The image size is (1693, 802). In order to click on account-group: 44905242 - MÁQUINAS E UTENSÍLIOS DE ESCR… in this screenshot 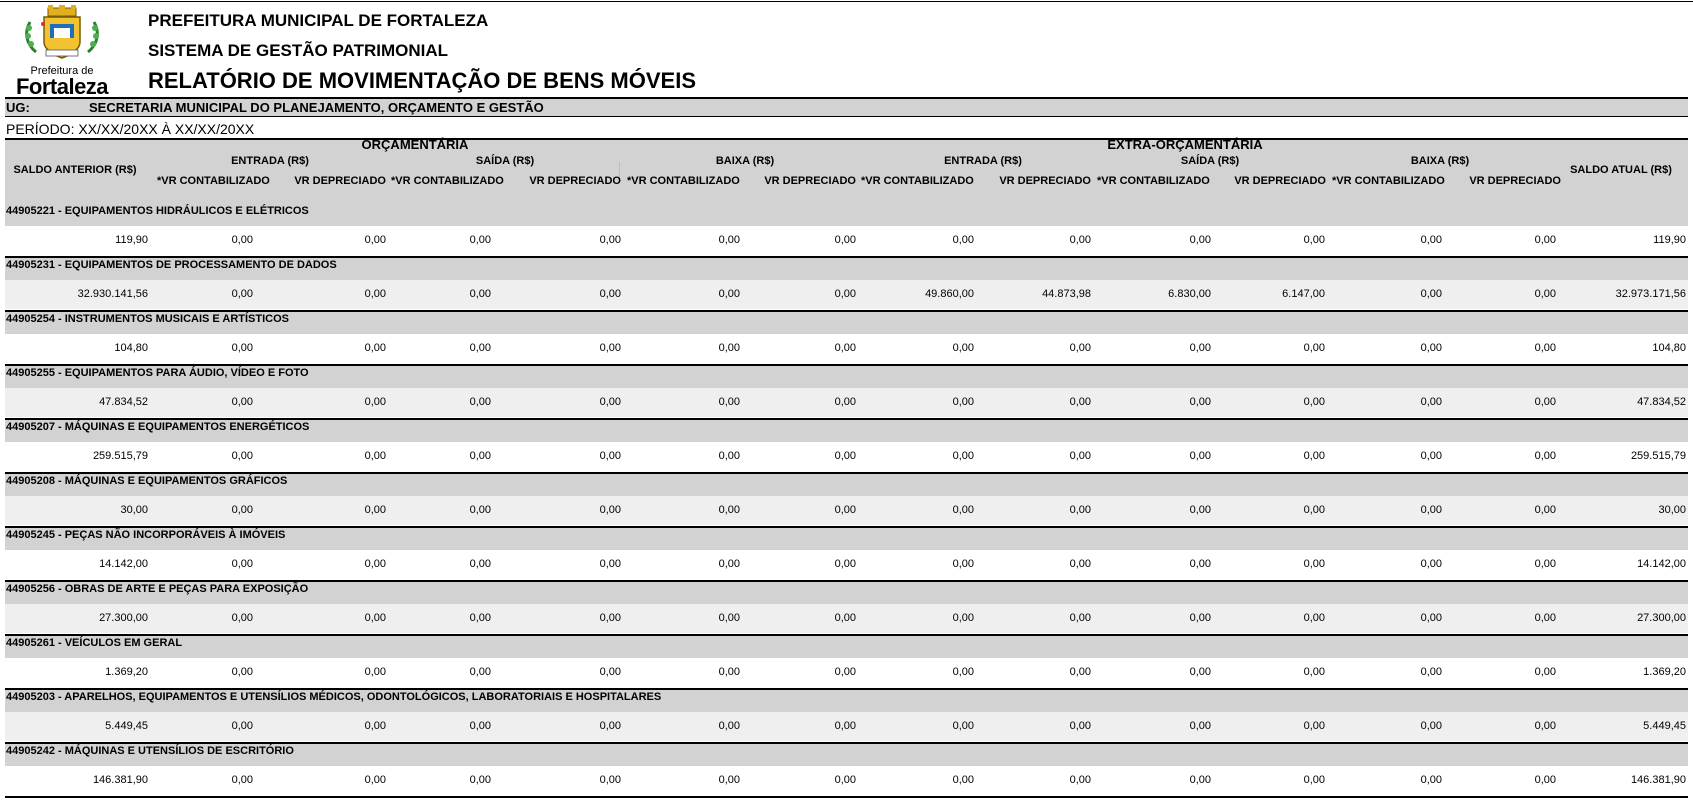, I will do `click(846, 771)`.